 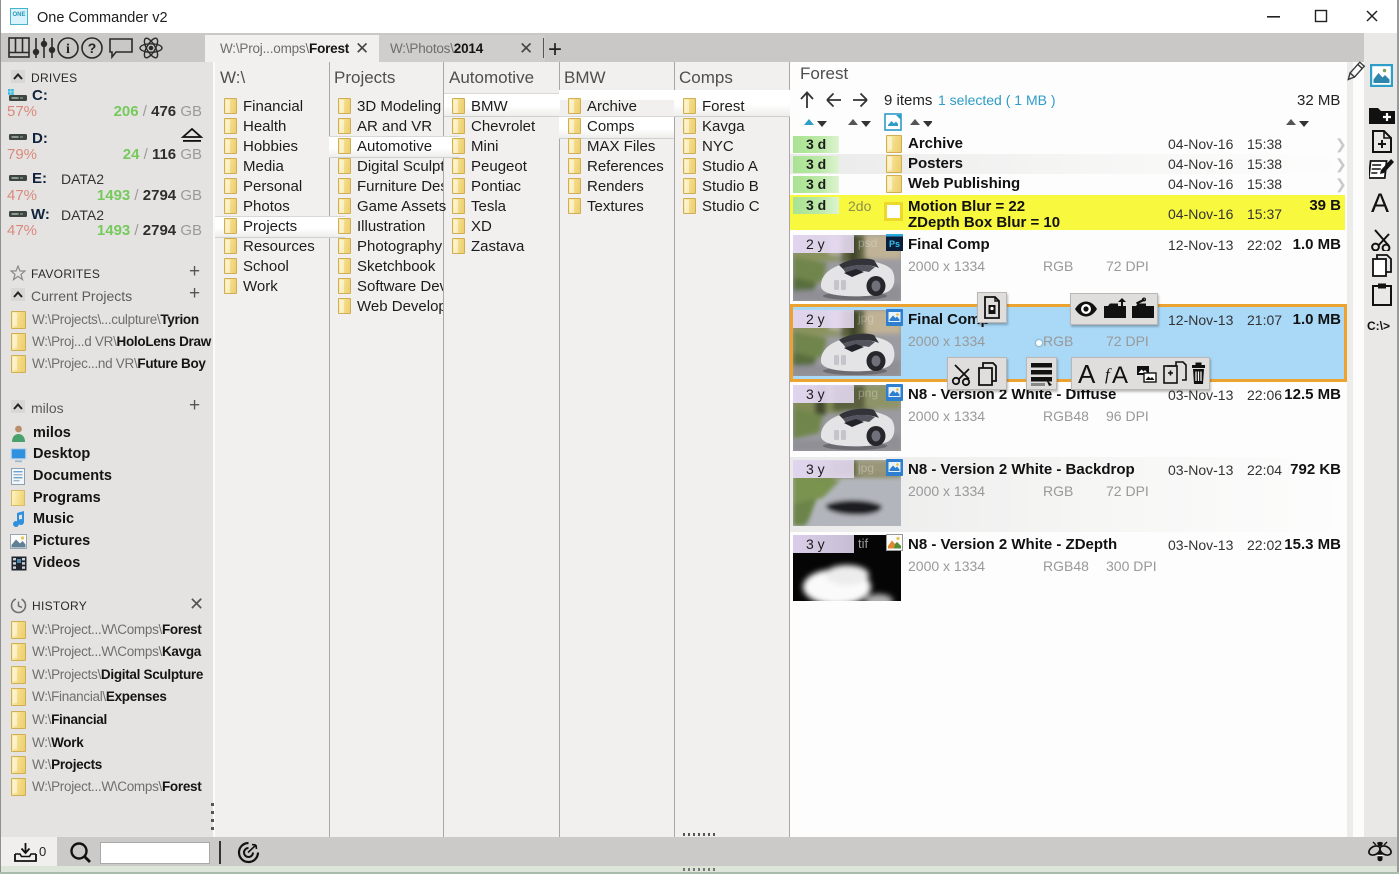 I want to click on svg-text: f, so click(x=1108, y=374).